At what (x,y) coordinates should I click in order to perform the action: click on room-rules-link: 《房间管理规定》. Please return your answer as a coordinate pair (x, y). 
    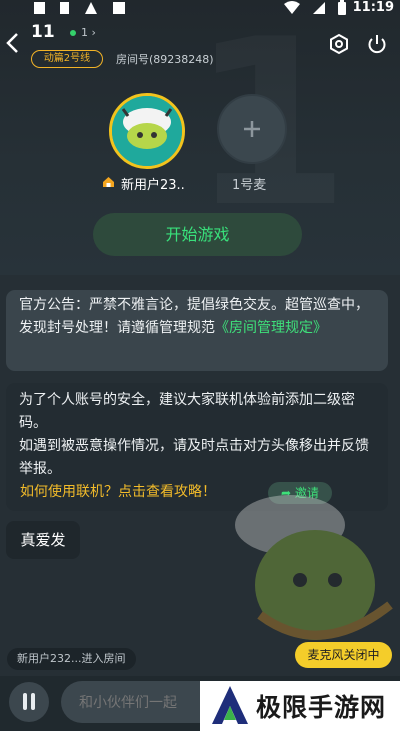
    Looking at the image, I should click on (271, 328).